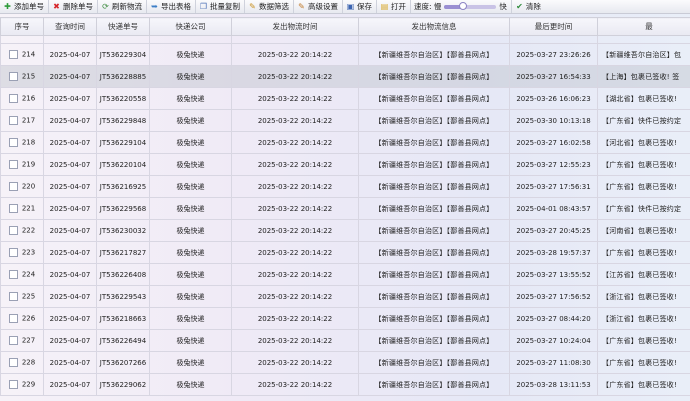  I want to click on header-last-info: 最, so click(643, 26).